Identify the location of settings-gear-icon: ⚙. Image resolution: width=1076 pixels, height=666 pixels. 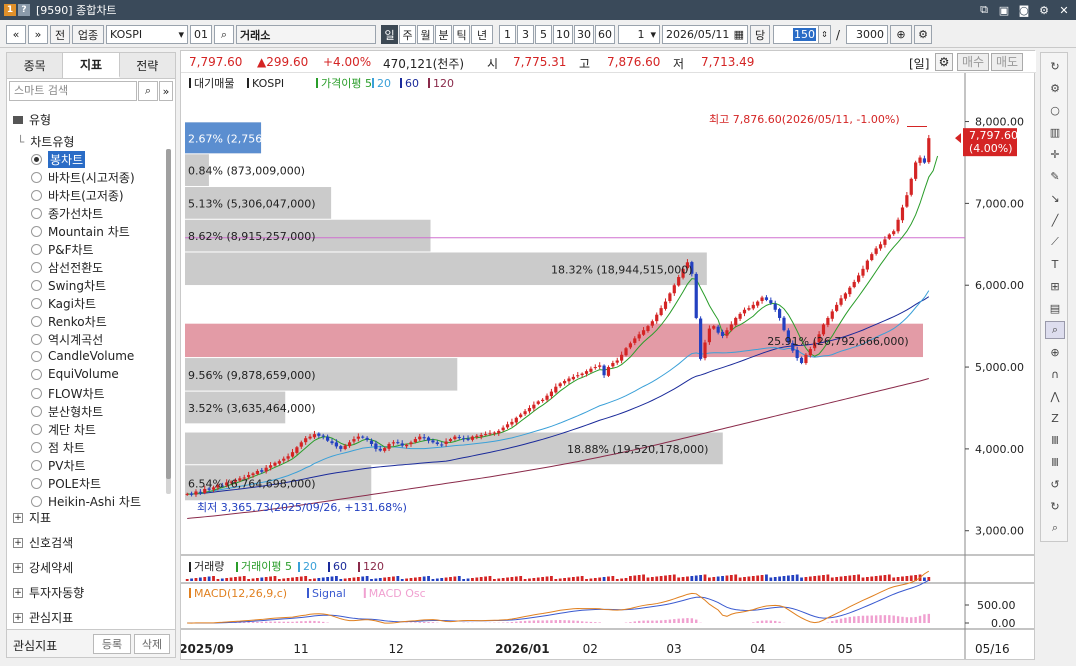
(1044, 10).